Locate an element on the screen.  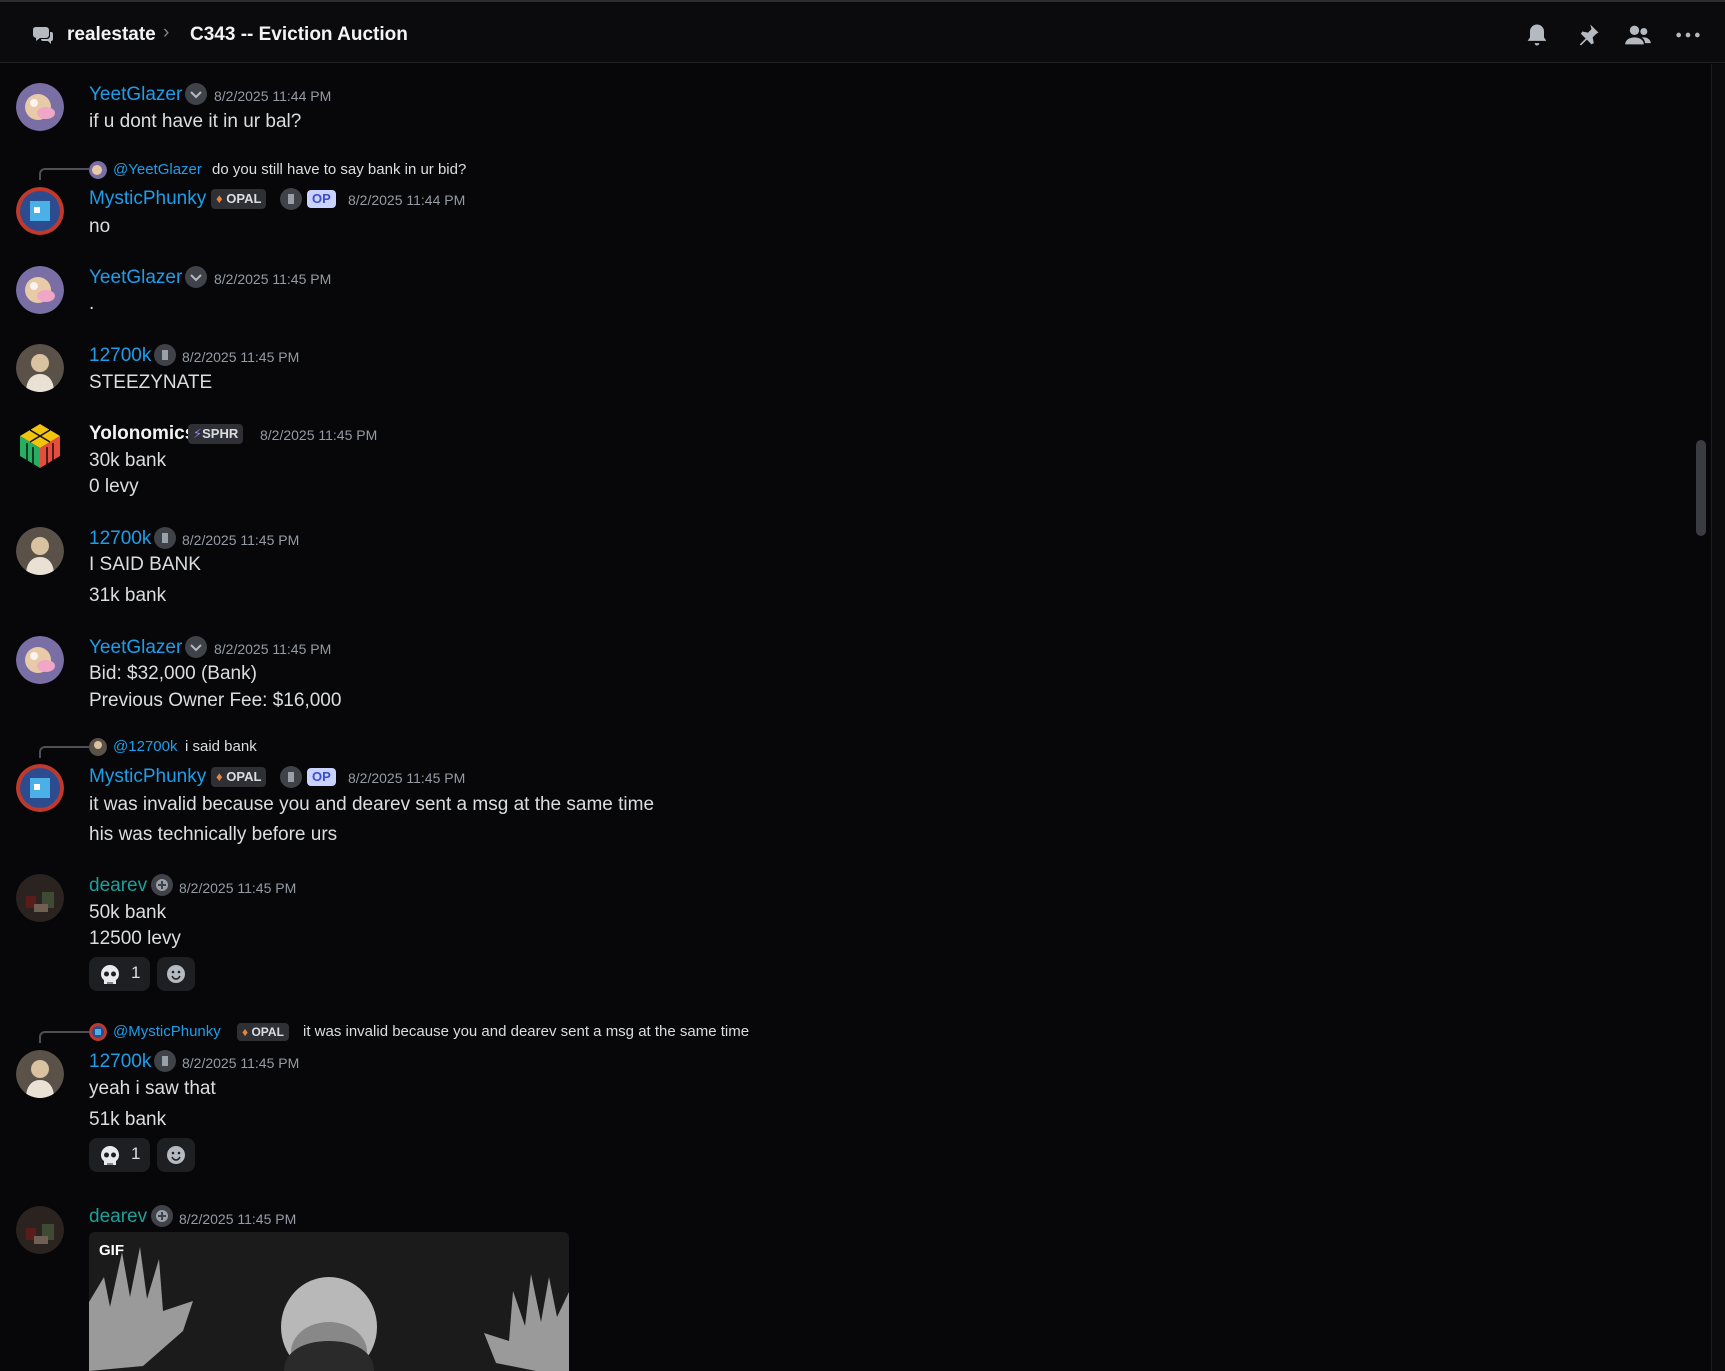
reply-preview: do you still have to say bank in ur bid? is located at coordinates (339, 169).